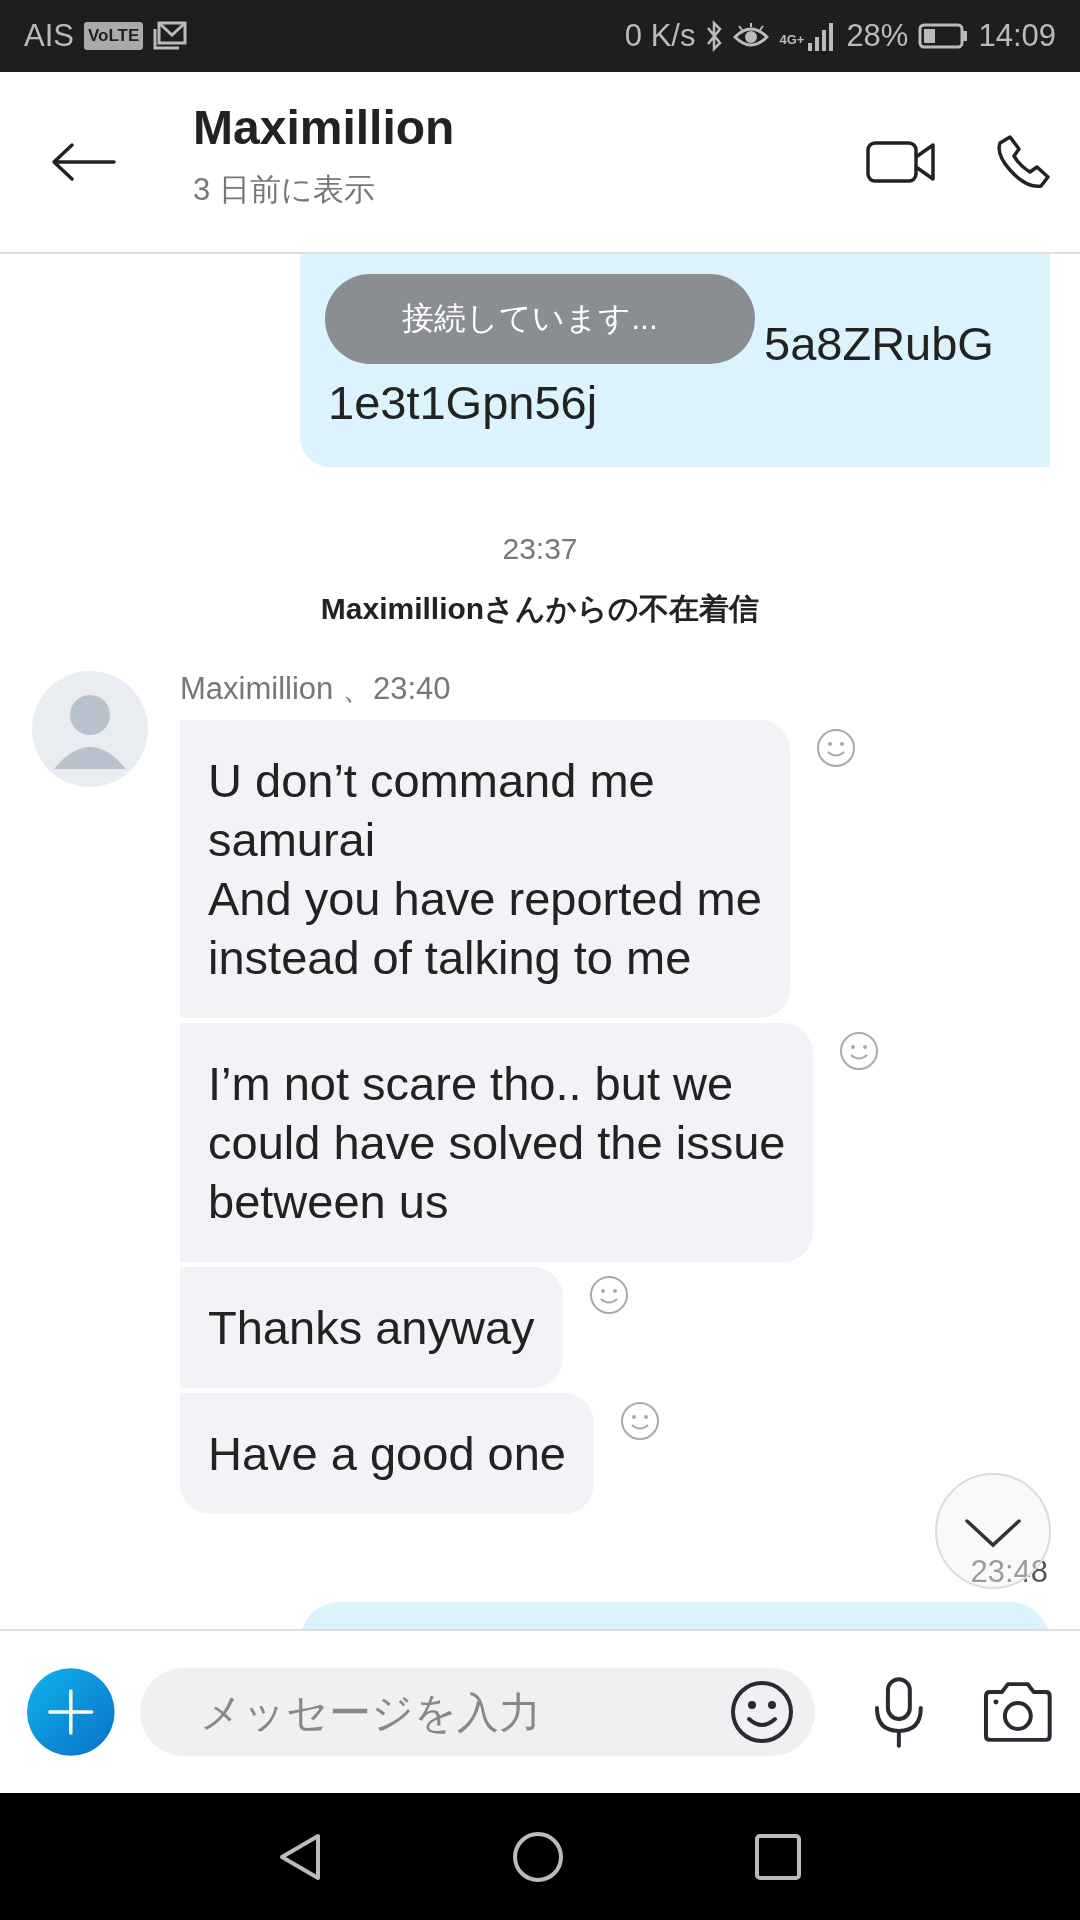 Image resolution: width=1080 pixels, height=1920 pixels. What do you see at coordinates (778, 1856) in the screenshot?
I see `recents-icon` at bounding box center [778, 1856].